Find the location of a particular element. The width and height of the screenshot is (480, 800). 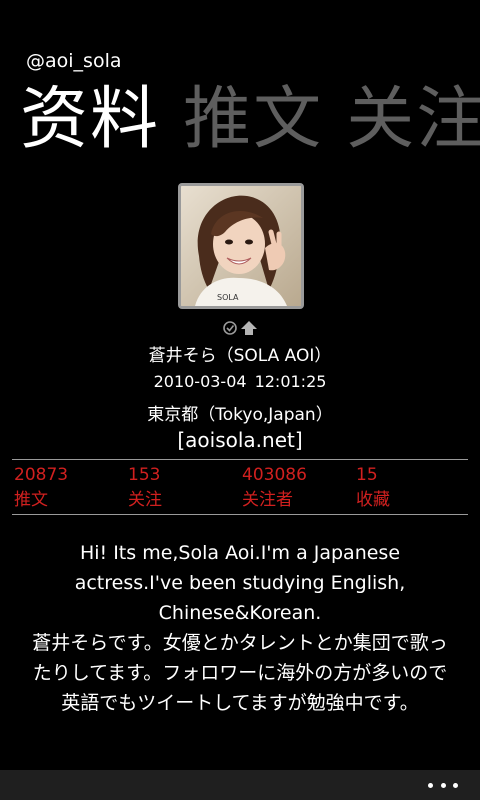

avatar-image: SOLA is located at coordinates (241, 246).